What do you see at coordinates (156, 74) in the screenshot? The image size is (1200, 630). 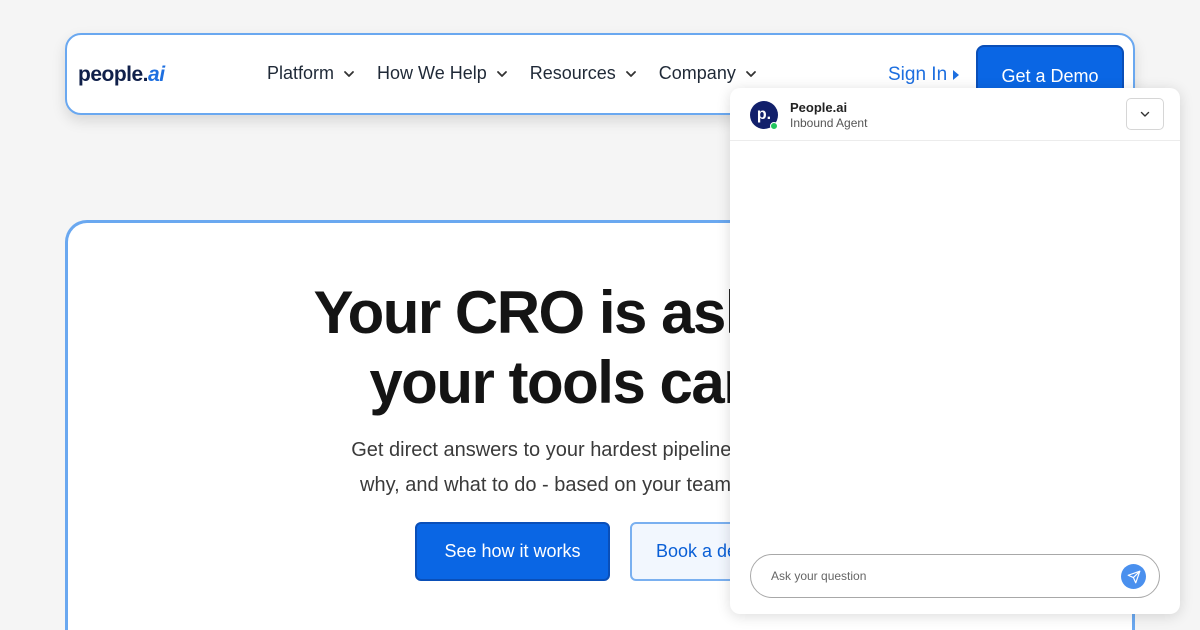 I see `logo-accent: ai` at bounding box center [156, 74].